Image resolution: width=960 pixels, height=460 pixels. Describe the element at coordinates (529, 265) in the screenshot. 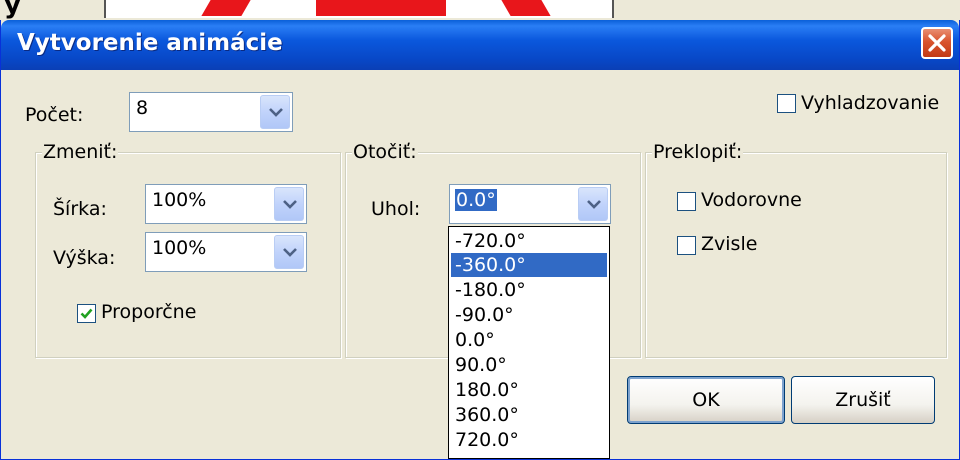

I see `angle-option-selected: -360.0°` at that location.